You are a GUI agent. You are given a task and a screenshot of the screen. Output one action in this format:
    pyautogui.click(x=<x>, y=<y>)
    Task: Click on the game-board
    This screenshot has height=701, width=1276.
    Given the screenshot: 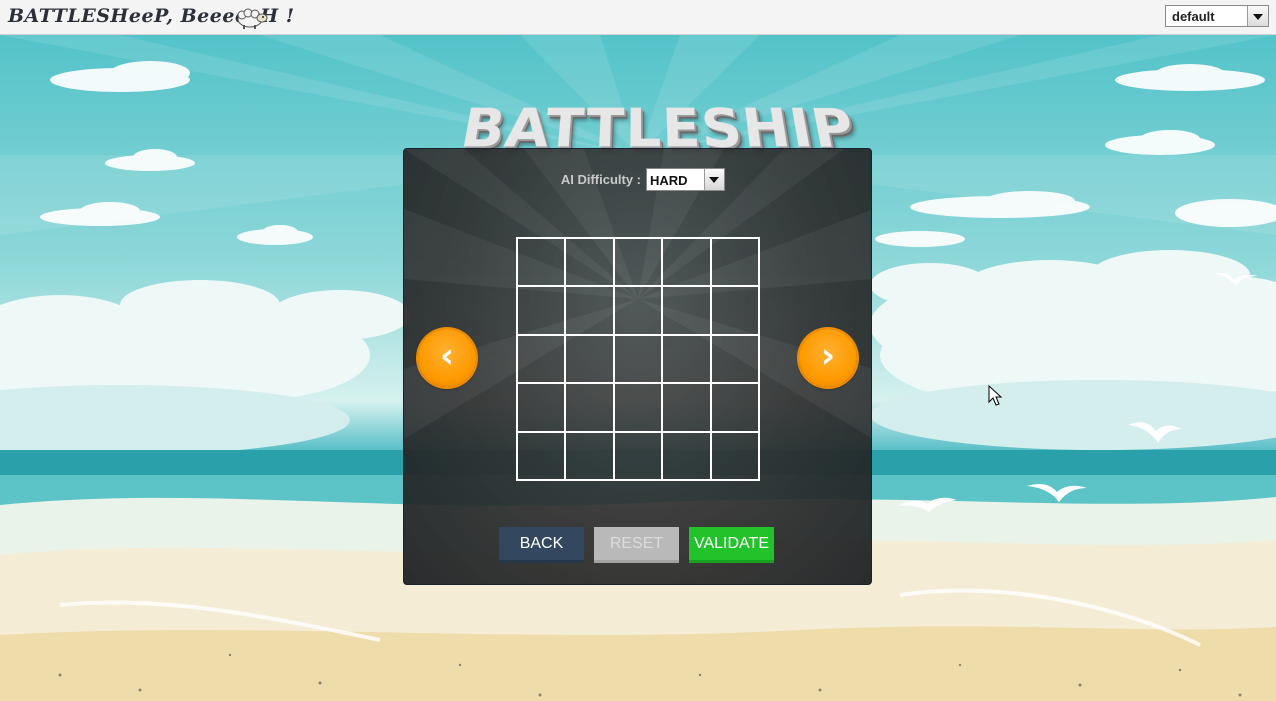 What is the action you would take?
    pyautogui.click(x=638, y=359)
    